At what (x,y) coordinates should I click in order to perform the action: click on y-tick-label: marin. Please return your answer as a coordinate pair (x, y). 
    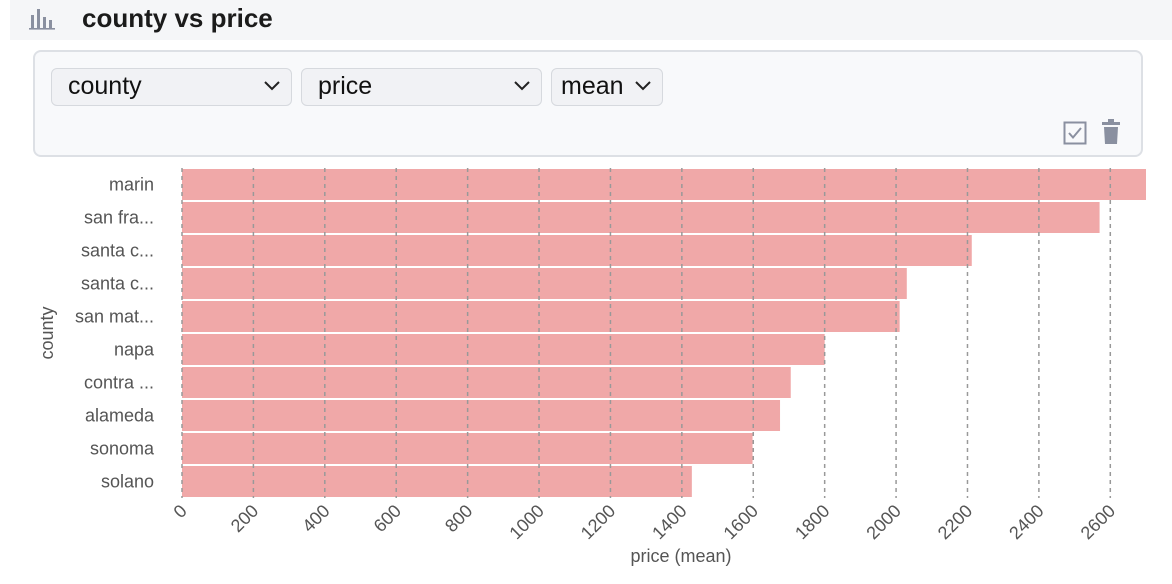
    Looking at the image, I should click on (131, 185).